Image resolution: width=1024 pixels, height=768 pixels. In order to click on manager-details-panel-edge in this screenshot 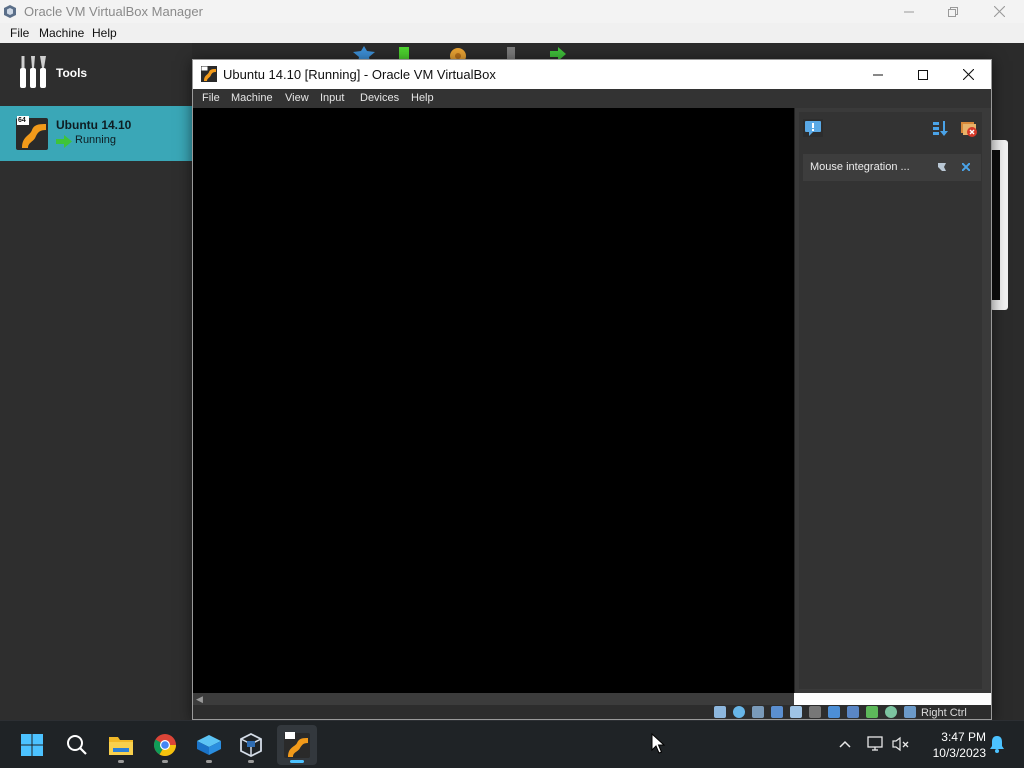, I will do `click(999, 225)`.